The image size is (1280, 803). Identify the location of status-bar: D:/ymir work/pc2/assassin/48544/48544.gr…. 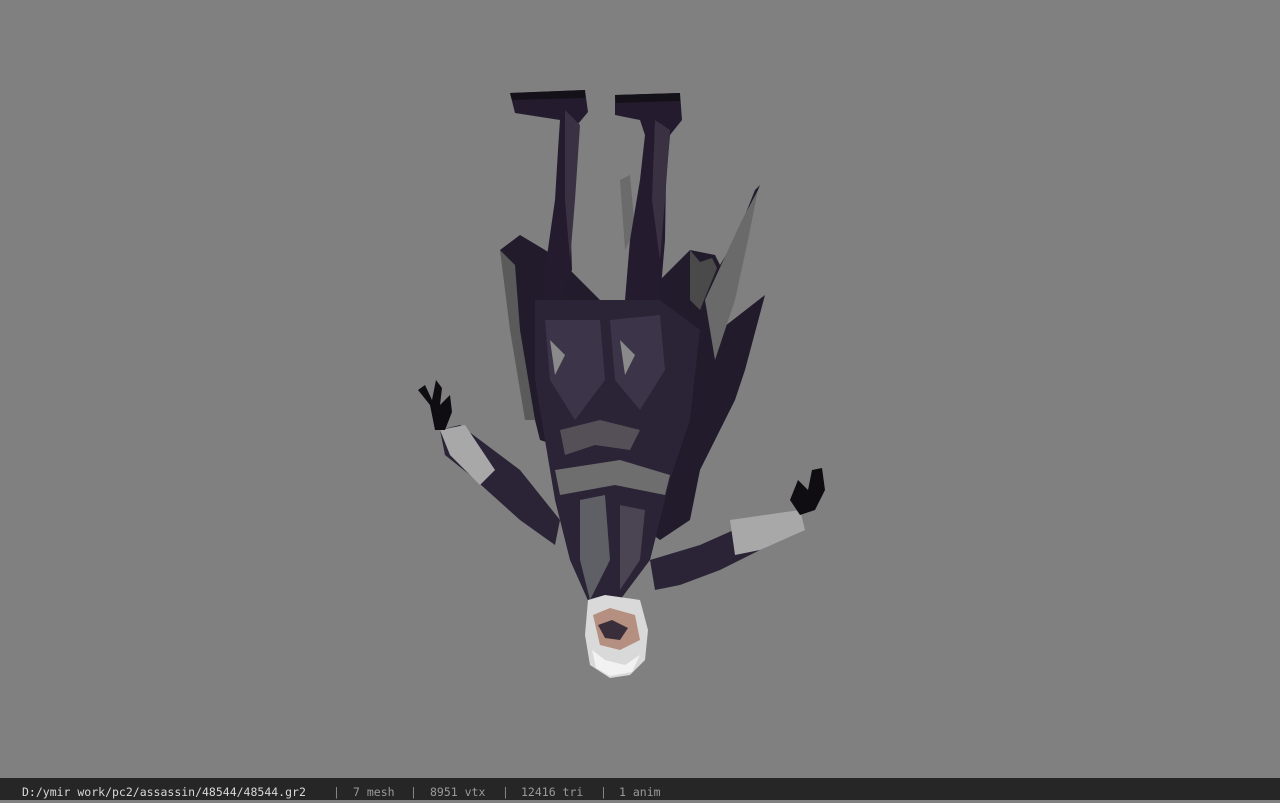
(640, 789).